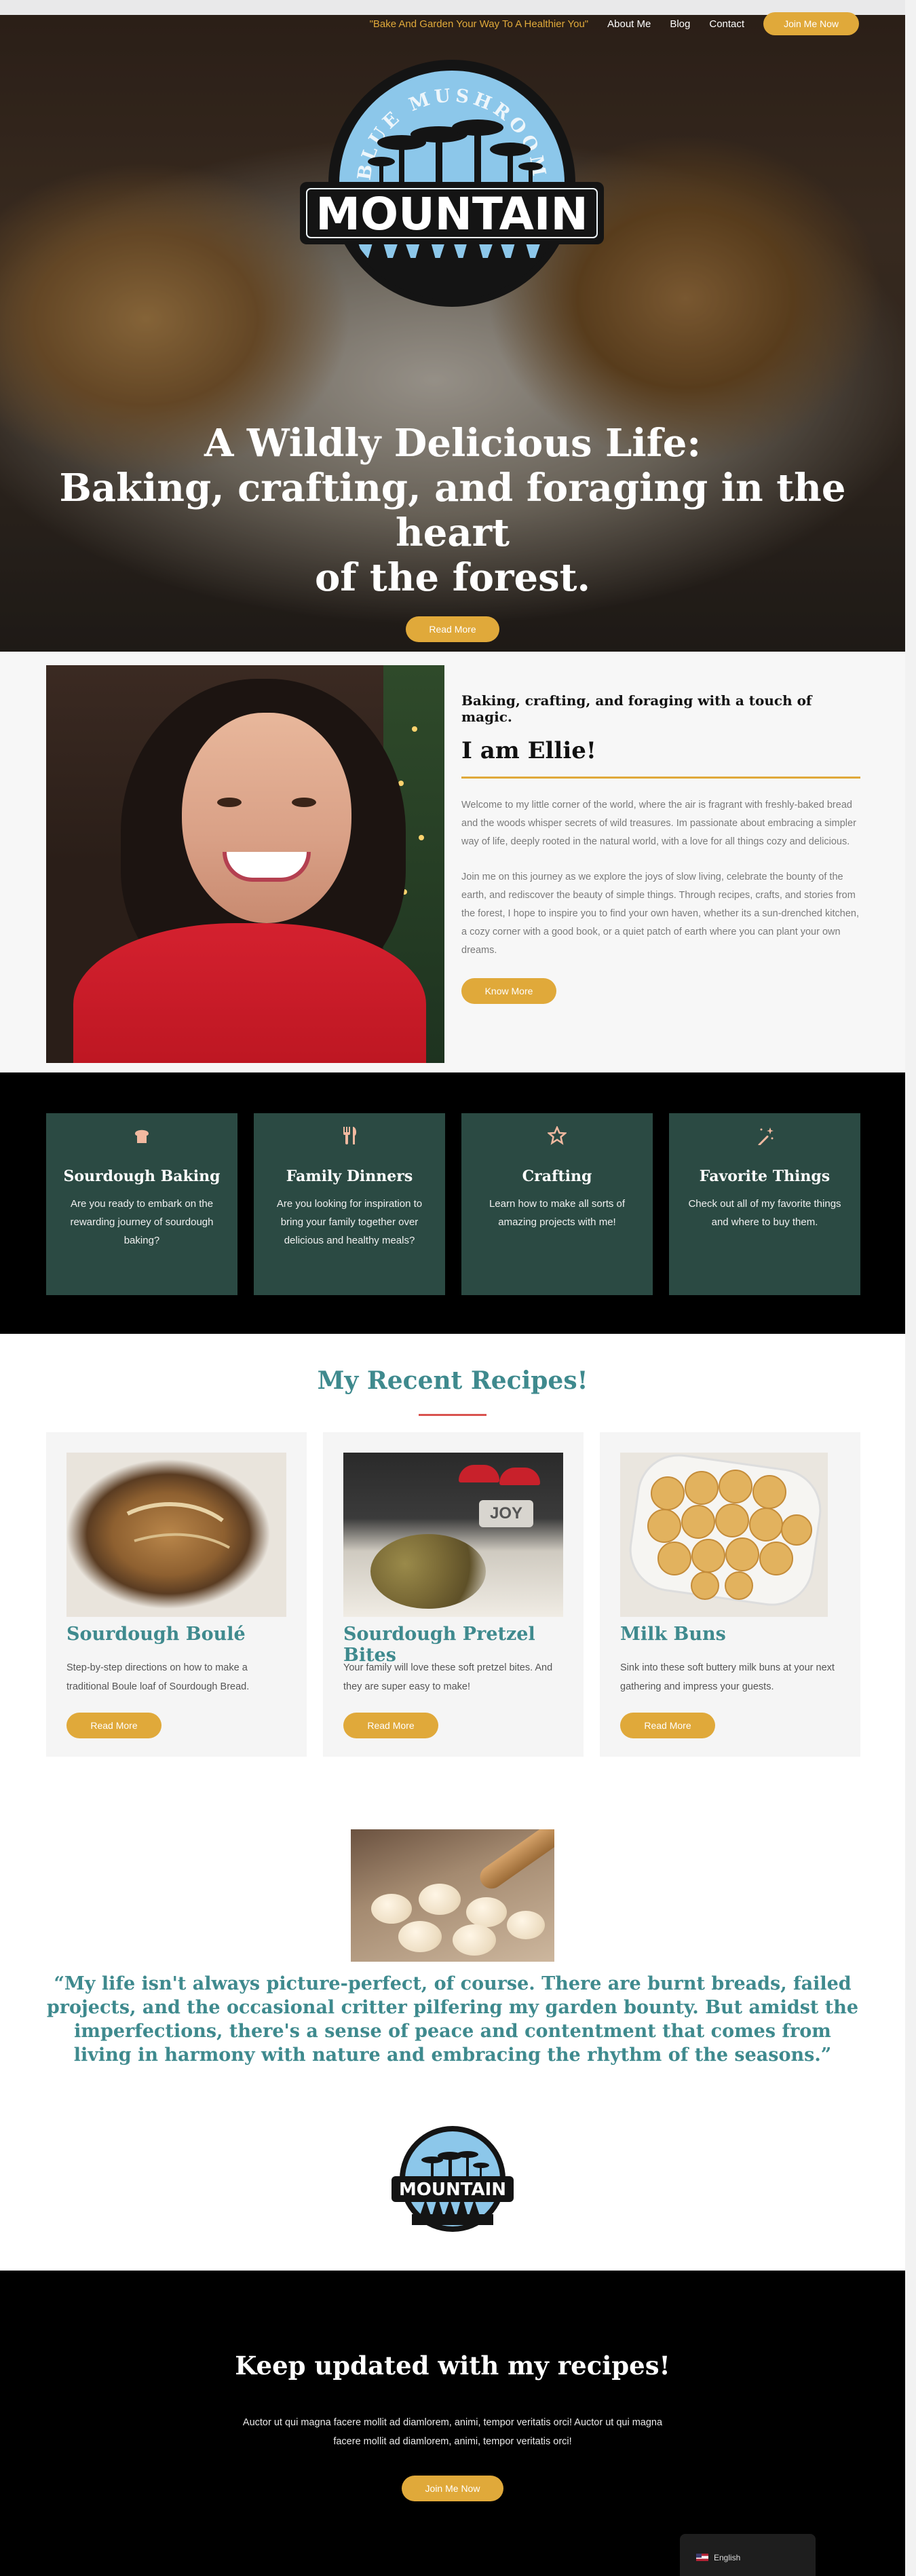 The height and width of the screenshot is (2576, 916). I want to click on recipes-heading: My Recent Recipes!, so click(452, 1381).